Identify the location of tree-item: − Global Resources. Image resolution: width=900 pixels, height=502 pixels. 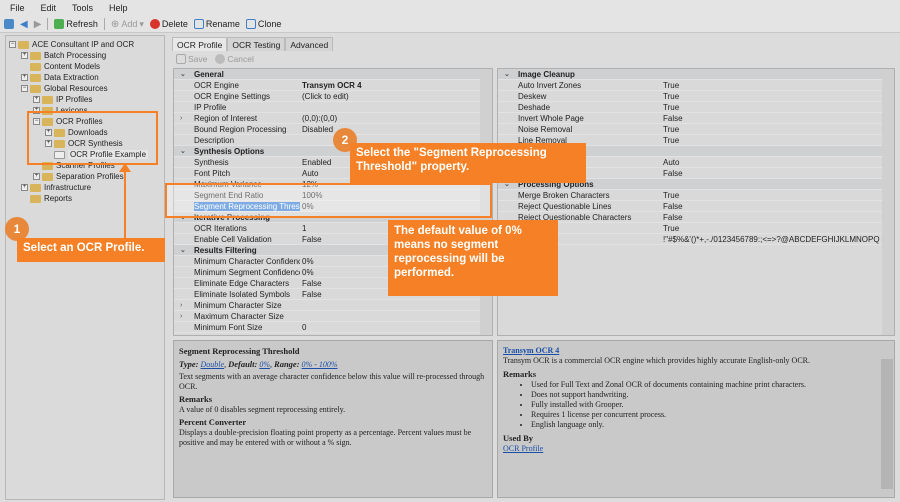
(85, 88).